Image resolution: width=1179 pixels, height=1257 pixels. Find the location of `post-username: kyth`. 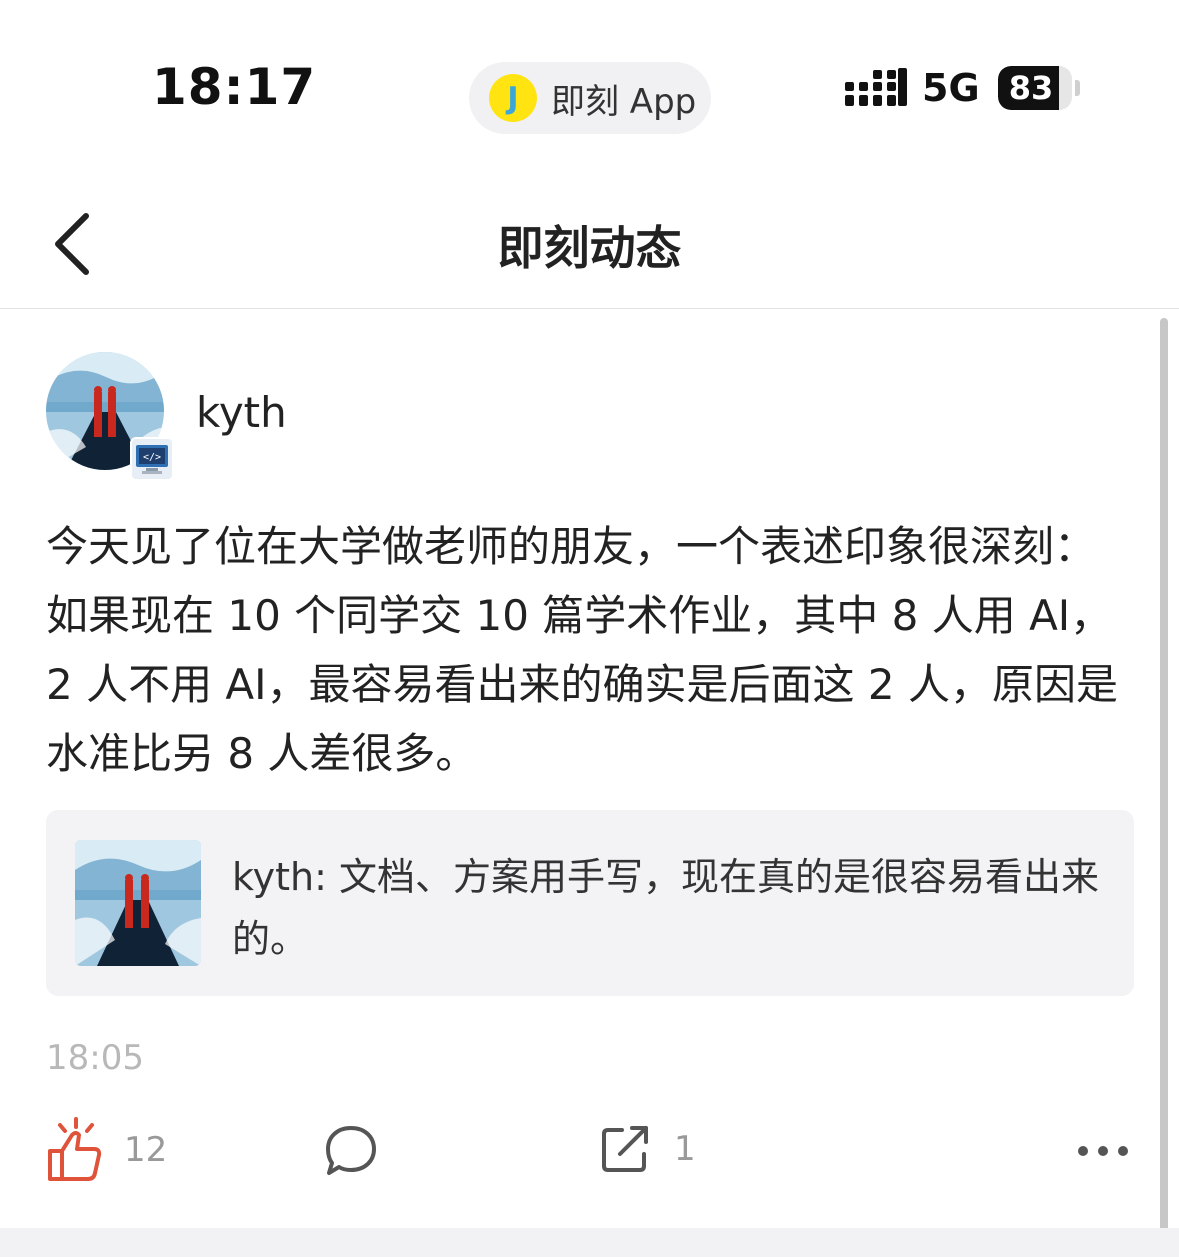

post-username: kyth is located at coordinates (241, 412).